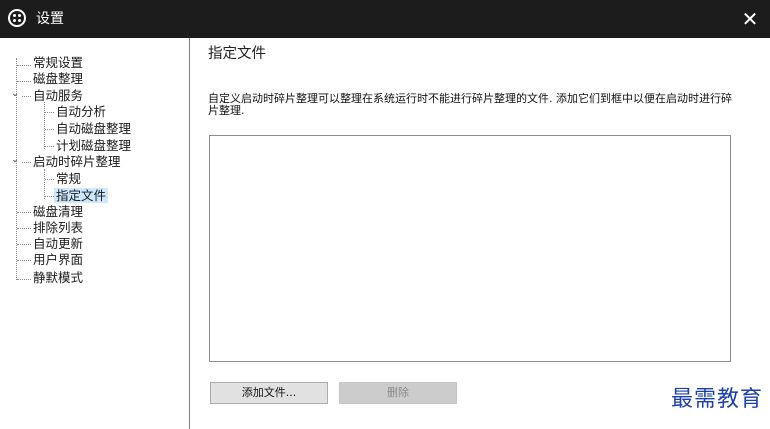  What do you see at coordinates (17, 18) in the screenshot?
I see `app-logo-icon` at bounding box center [17, 18].